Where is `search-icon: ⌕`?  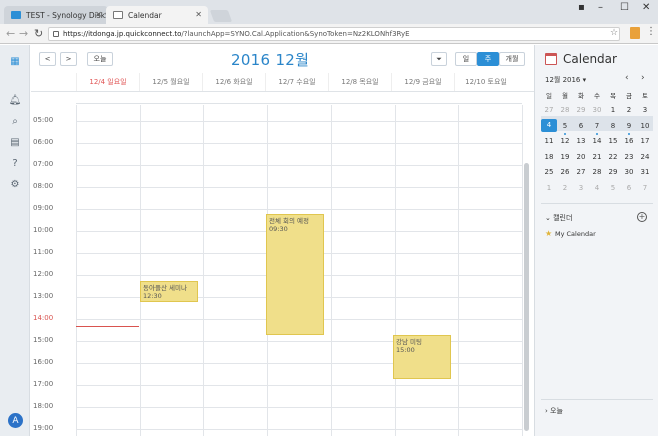 search-icon: ⌕ is located at coordinates (15, 121).